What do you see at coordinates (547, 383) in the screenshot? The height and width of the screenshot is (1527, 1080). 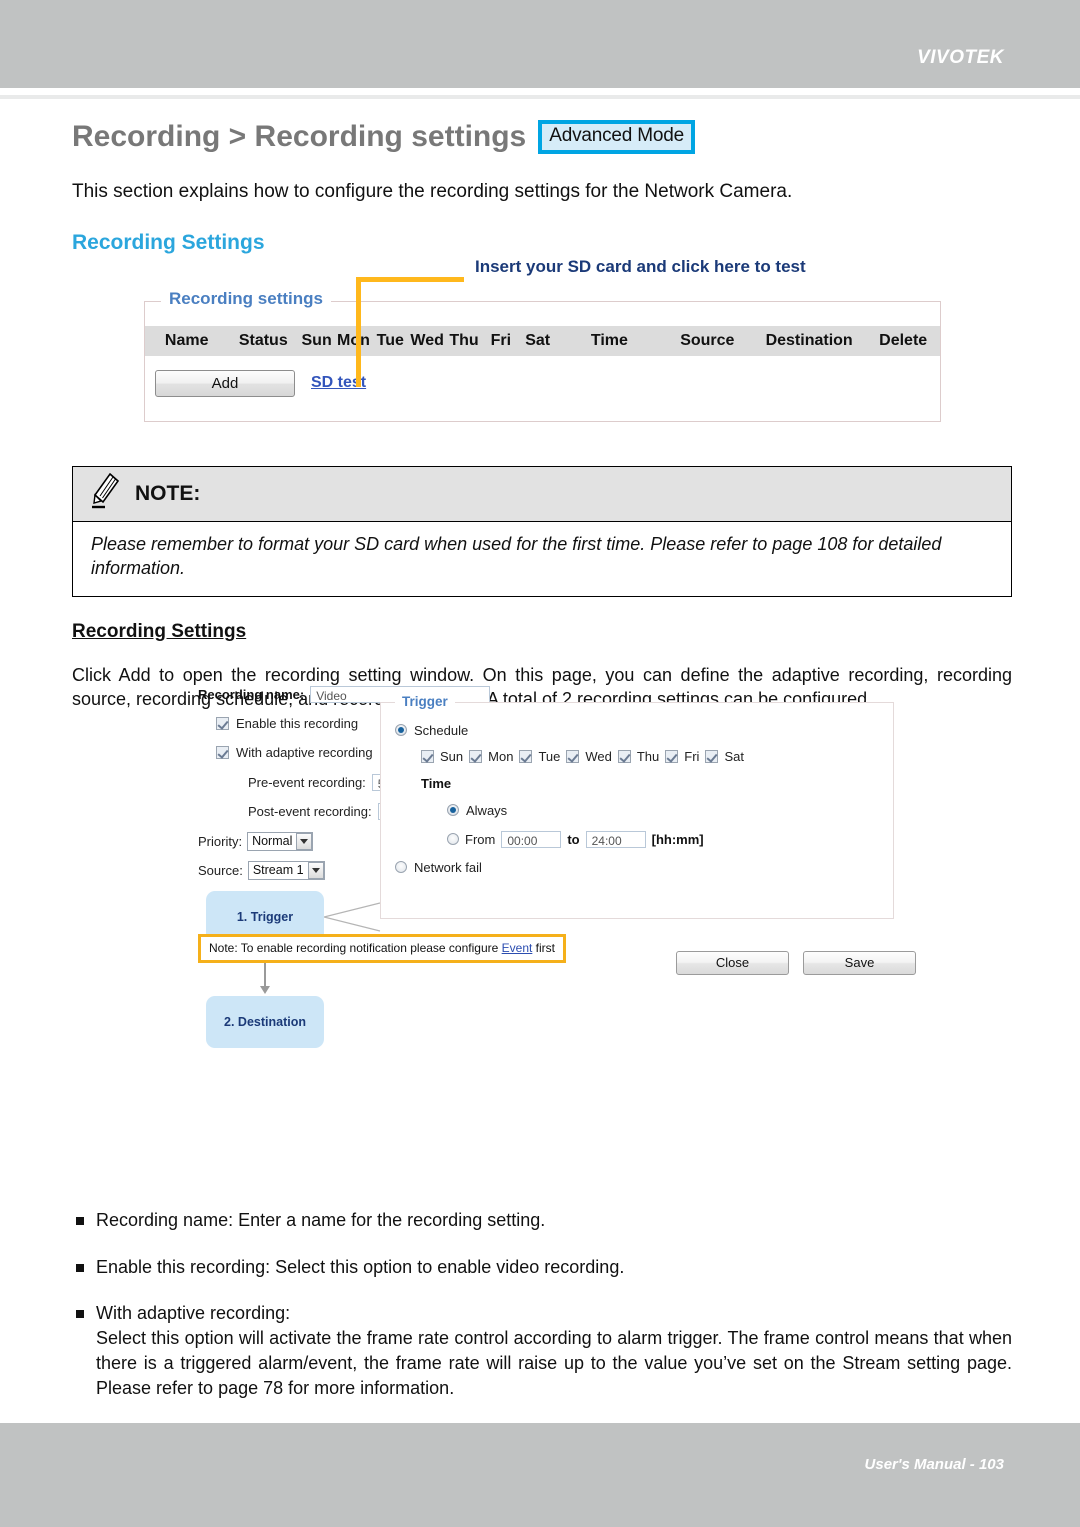 I see `recording-settings-actions: Add SD test` at bounding box center [547, 383].